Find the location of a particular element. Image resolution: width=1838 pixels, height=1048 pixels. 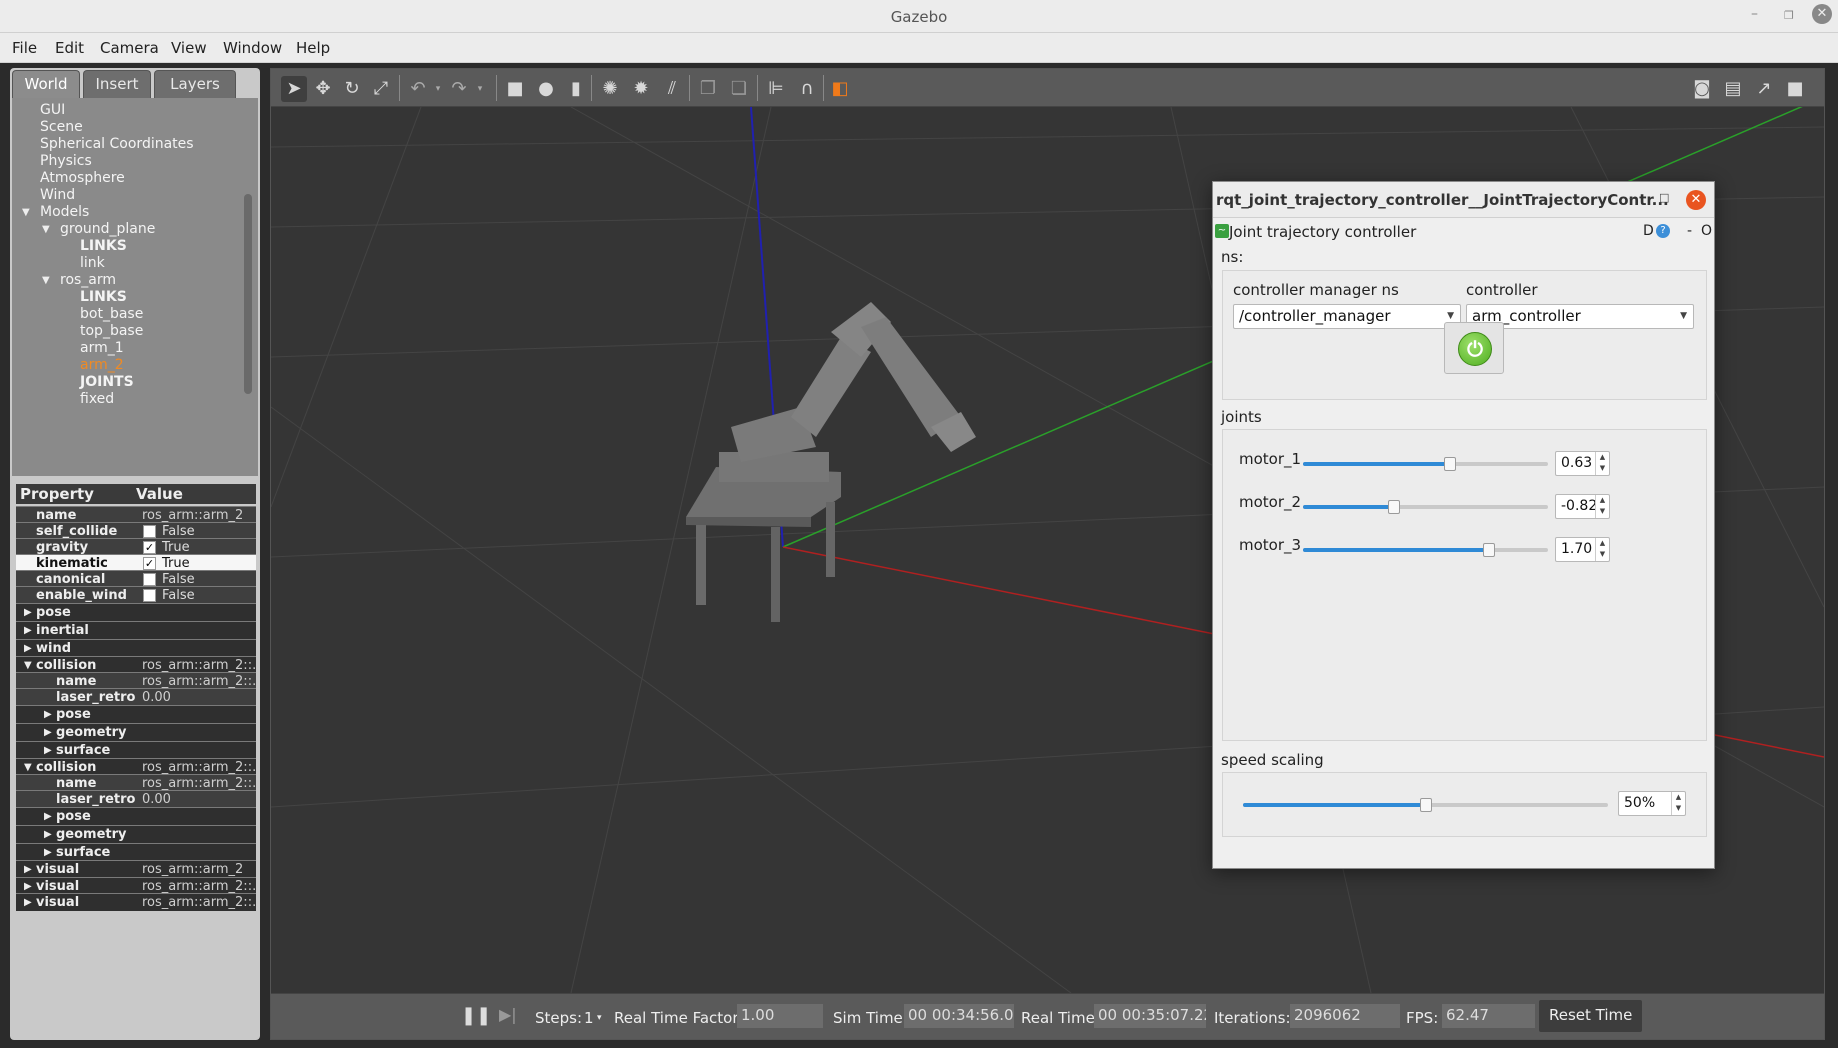

property-row: ▶ visual ros_arm::arm_2 is located at coordinates (136, 869).